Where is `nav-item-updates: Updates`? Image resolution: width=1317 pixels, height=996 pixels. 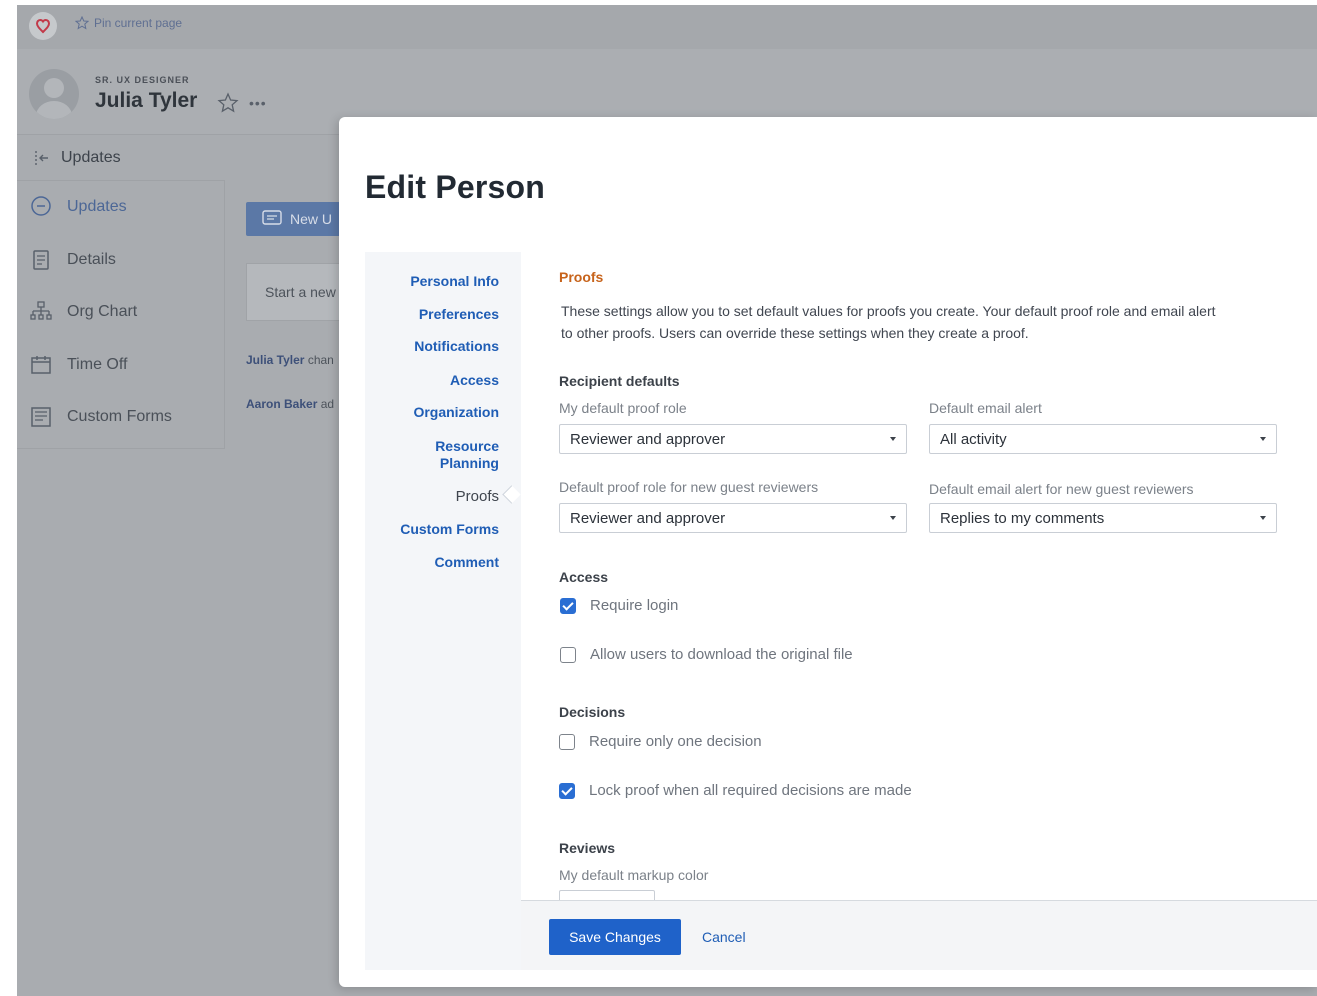 nav-item-updates: Updates is located at coordinates (120, 207).